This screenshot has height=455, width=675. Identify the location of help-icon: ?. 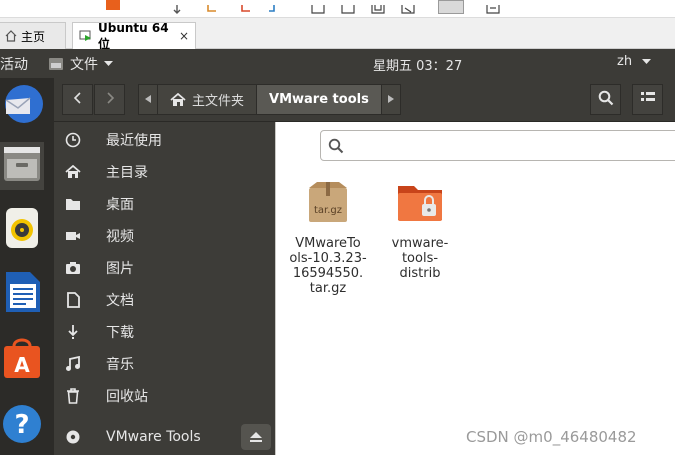
(22, 426).